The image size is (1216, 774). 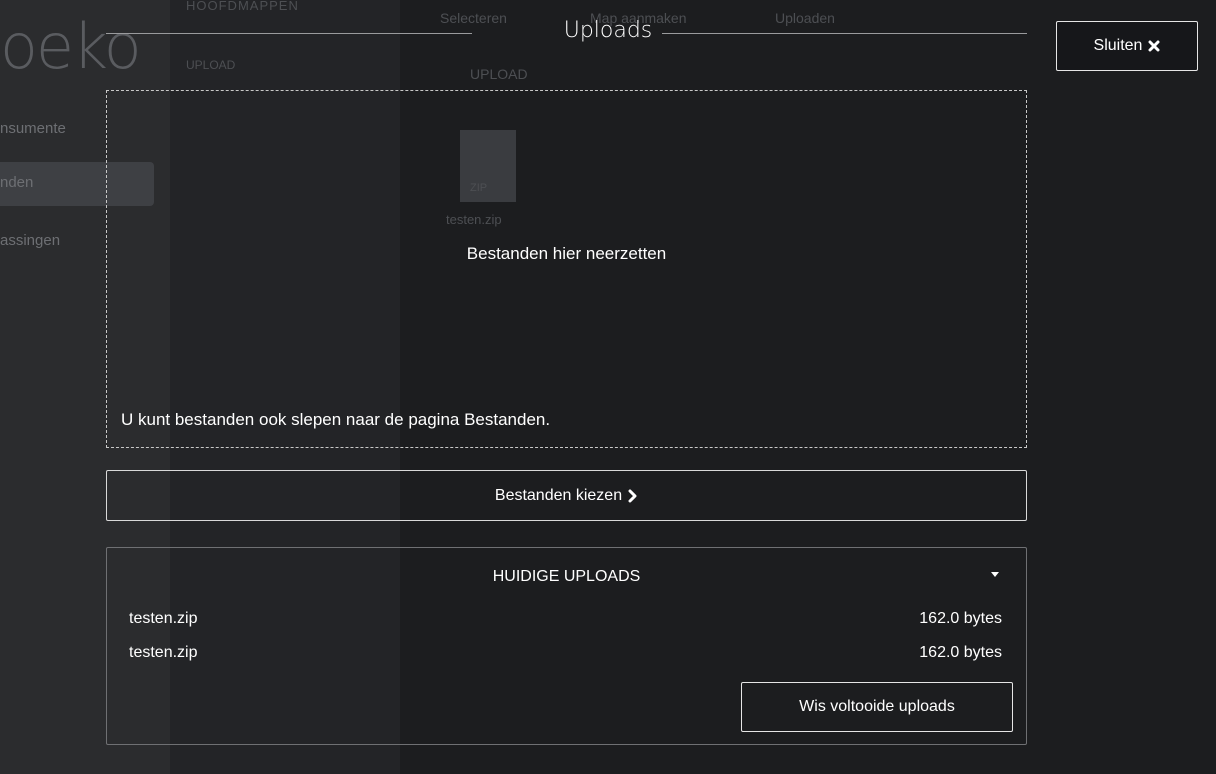 I want to click on chevron-right-icon, so click(x=633, y=496).